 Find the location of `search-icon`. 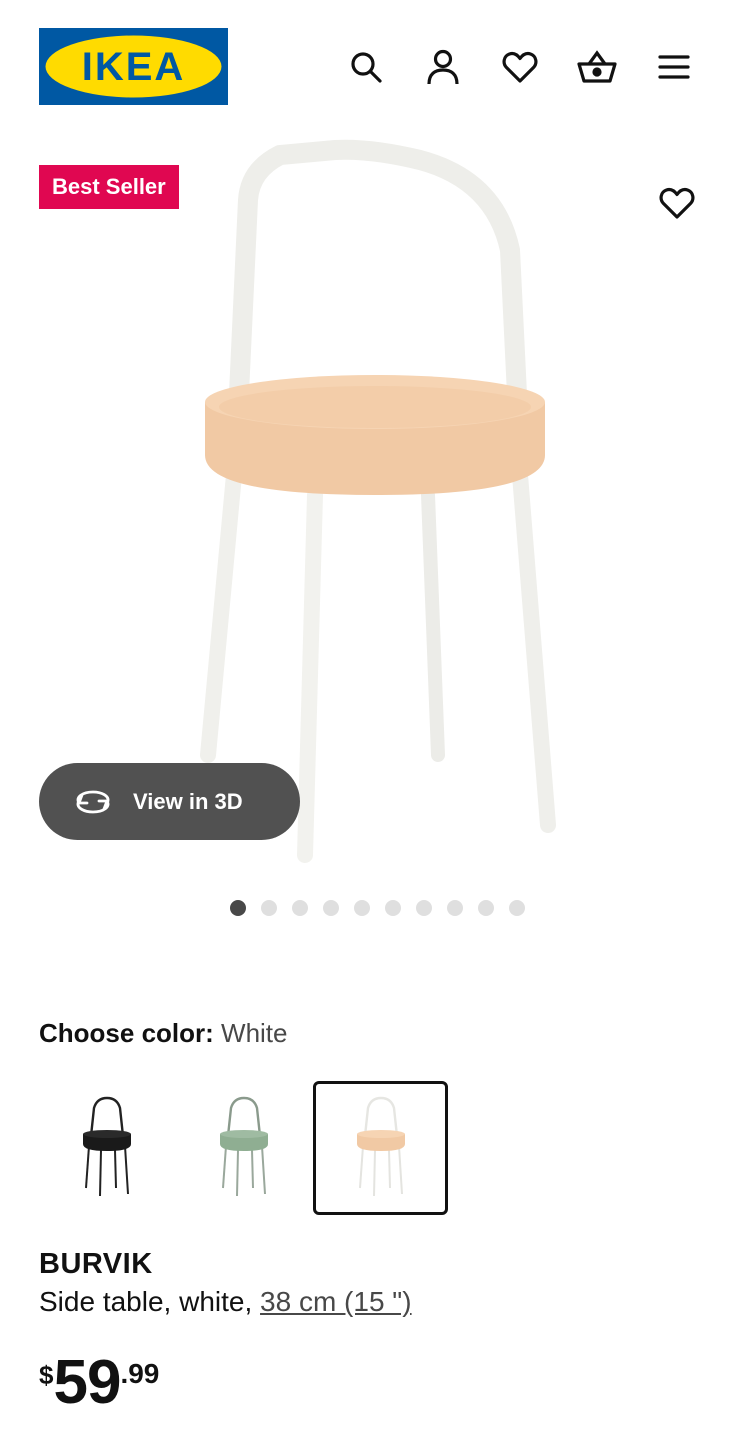

search-icon is located at coordinates (366, 67).